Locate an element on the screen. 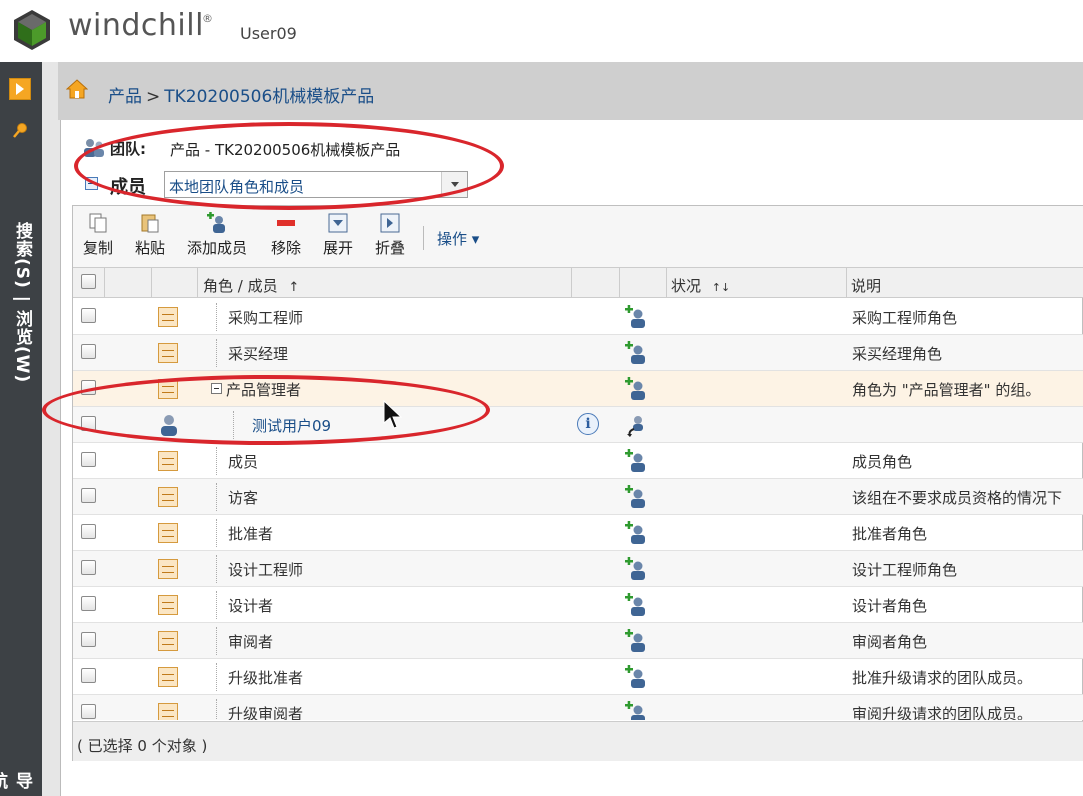 The height and width of the screenshot is (796, 1083). column-header-description: 说明 is located at coordinates (866, 285).